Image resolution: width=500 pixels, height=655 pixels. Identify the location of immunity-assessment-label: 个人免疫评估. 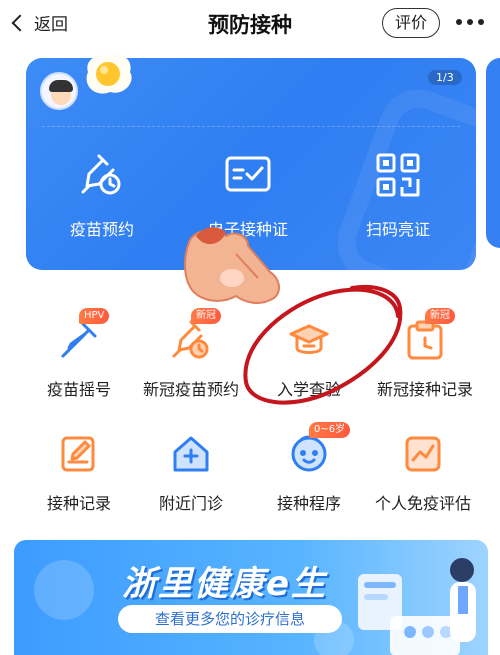
(422, 503).